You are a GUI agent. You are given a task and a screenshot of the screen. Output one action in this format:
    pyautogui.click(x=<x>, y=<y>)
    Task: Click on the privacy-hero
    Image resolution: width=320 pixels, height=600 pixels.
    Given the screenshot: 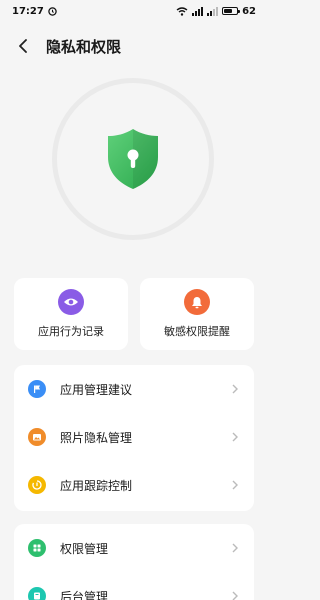 What is the action you would take?
    pyautogui.click(x=133, y=159)
    